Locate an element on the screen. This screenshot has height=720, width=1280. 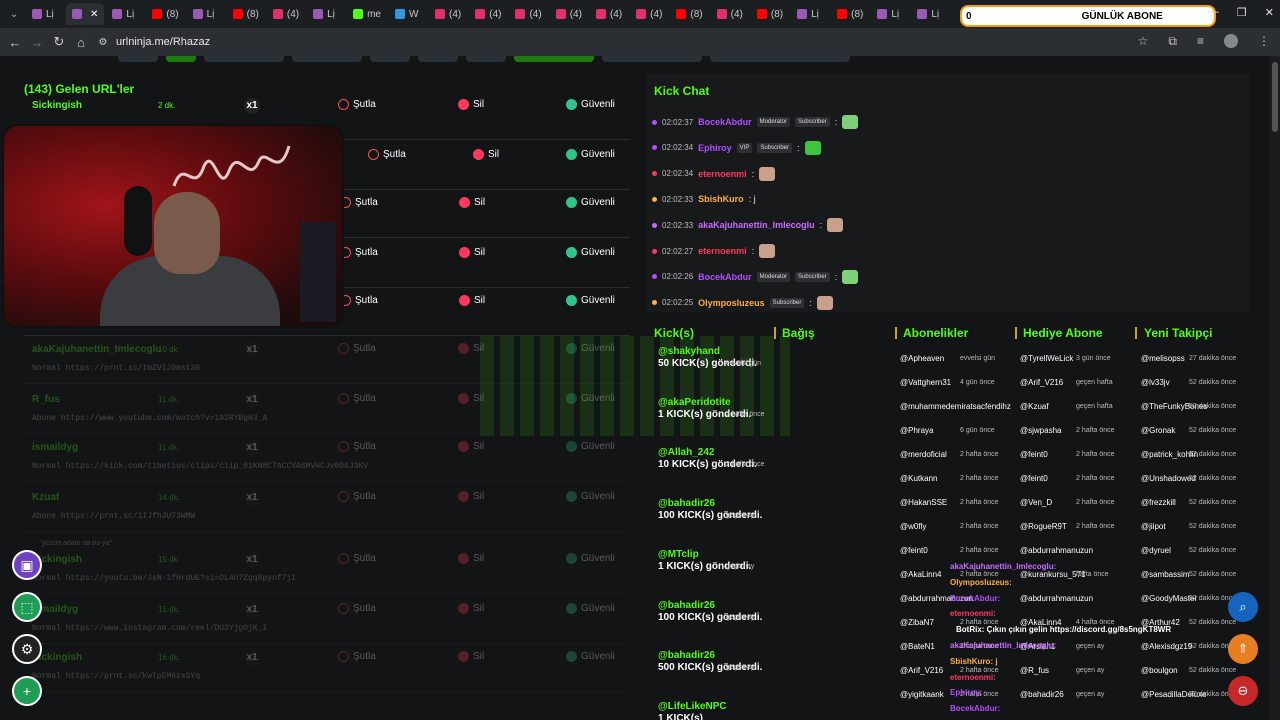
url-field: urlninja.me/Rhazaz is located at coordinates (163, 42).